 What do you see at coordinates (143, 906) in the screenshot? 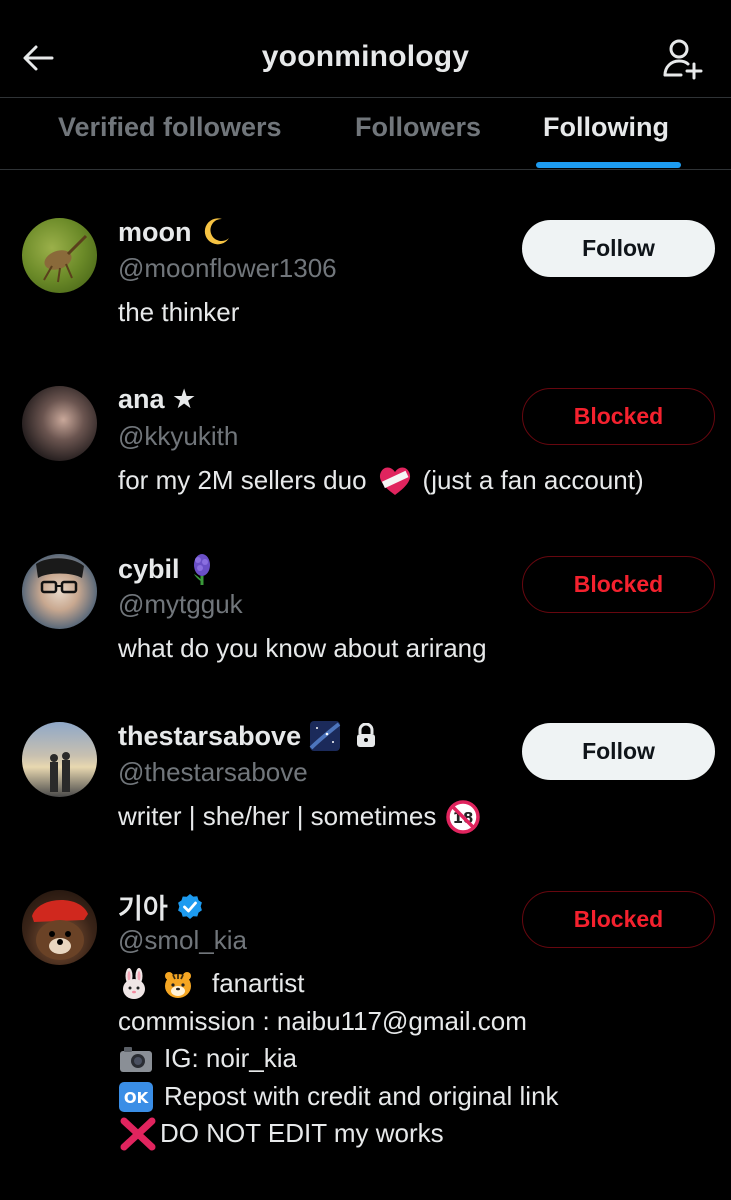
I see `user-name: 기아` at bounding box center [143, 906].